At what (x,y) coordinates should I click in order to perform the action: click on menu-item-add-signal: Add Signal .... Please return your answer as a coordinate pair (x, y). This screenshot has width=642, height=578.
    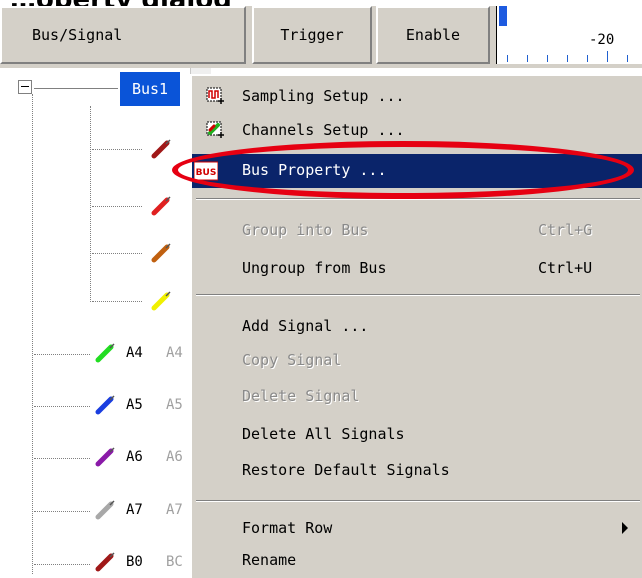
    Looking at the image, I should click on (417, 326).